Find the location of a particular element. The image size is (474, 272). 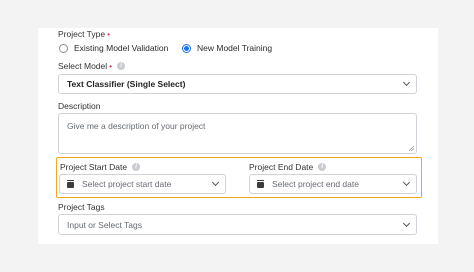

radio-existing-model-validation: Existing Model Validation is located at coordinates (113, 48).